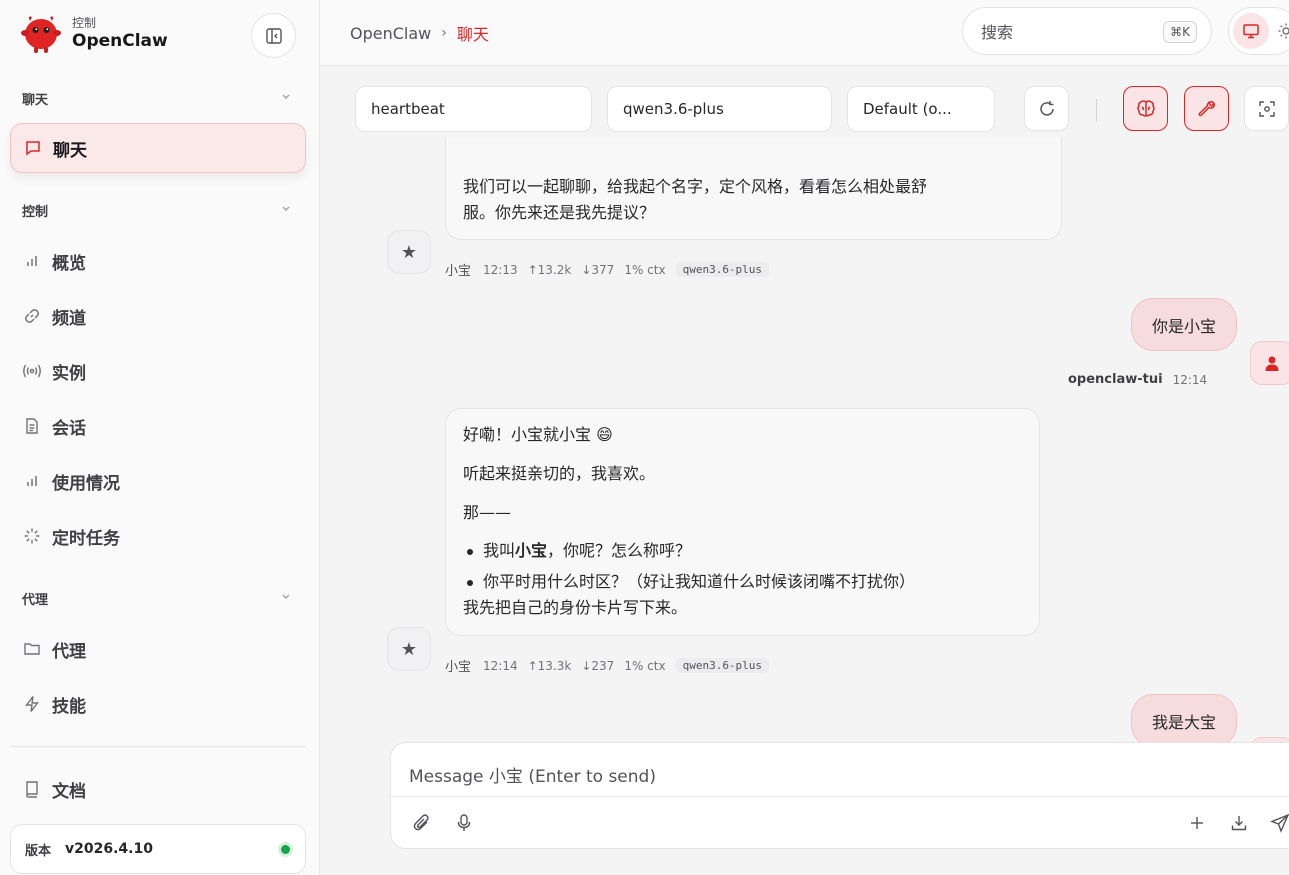  I want to click on voice-input-button, so click(464, 823).